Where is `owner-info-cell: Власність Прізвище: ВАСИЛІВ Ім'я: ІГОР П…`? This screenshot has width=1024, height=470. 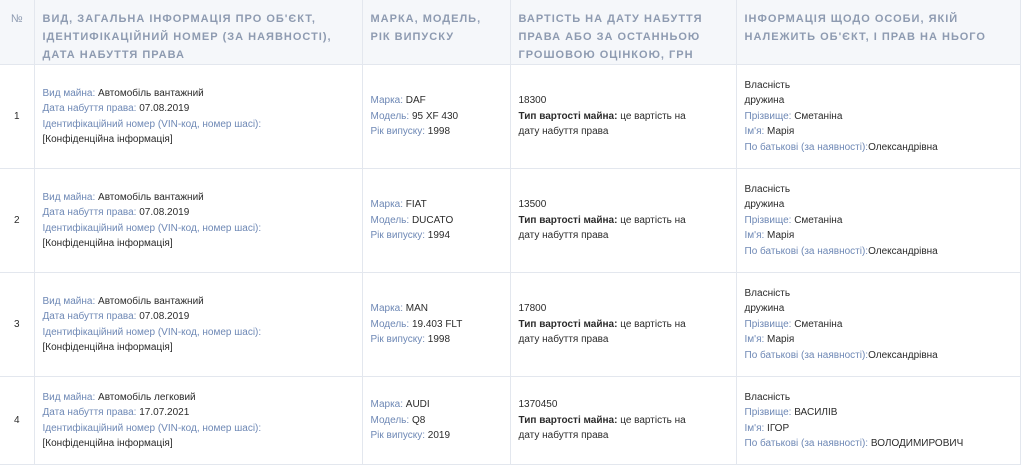 owner-info-cell: Власність Прізвище: ВАСИЛІВ Ім'я: ІГОР П… is located at coordinates (878, 420).